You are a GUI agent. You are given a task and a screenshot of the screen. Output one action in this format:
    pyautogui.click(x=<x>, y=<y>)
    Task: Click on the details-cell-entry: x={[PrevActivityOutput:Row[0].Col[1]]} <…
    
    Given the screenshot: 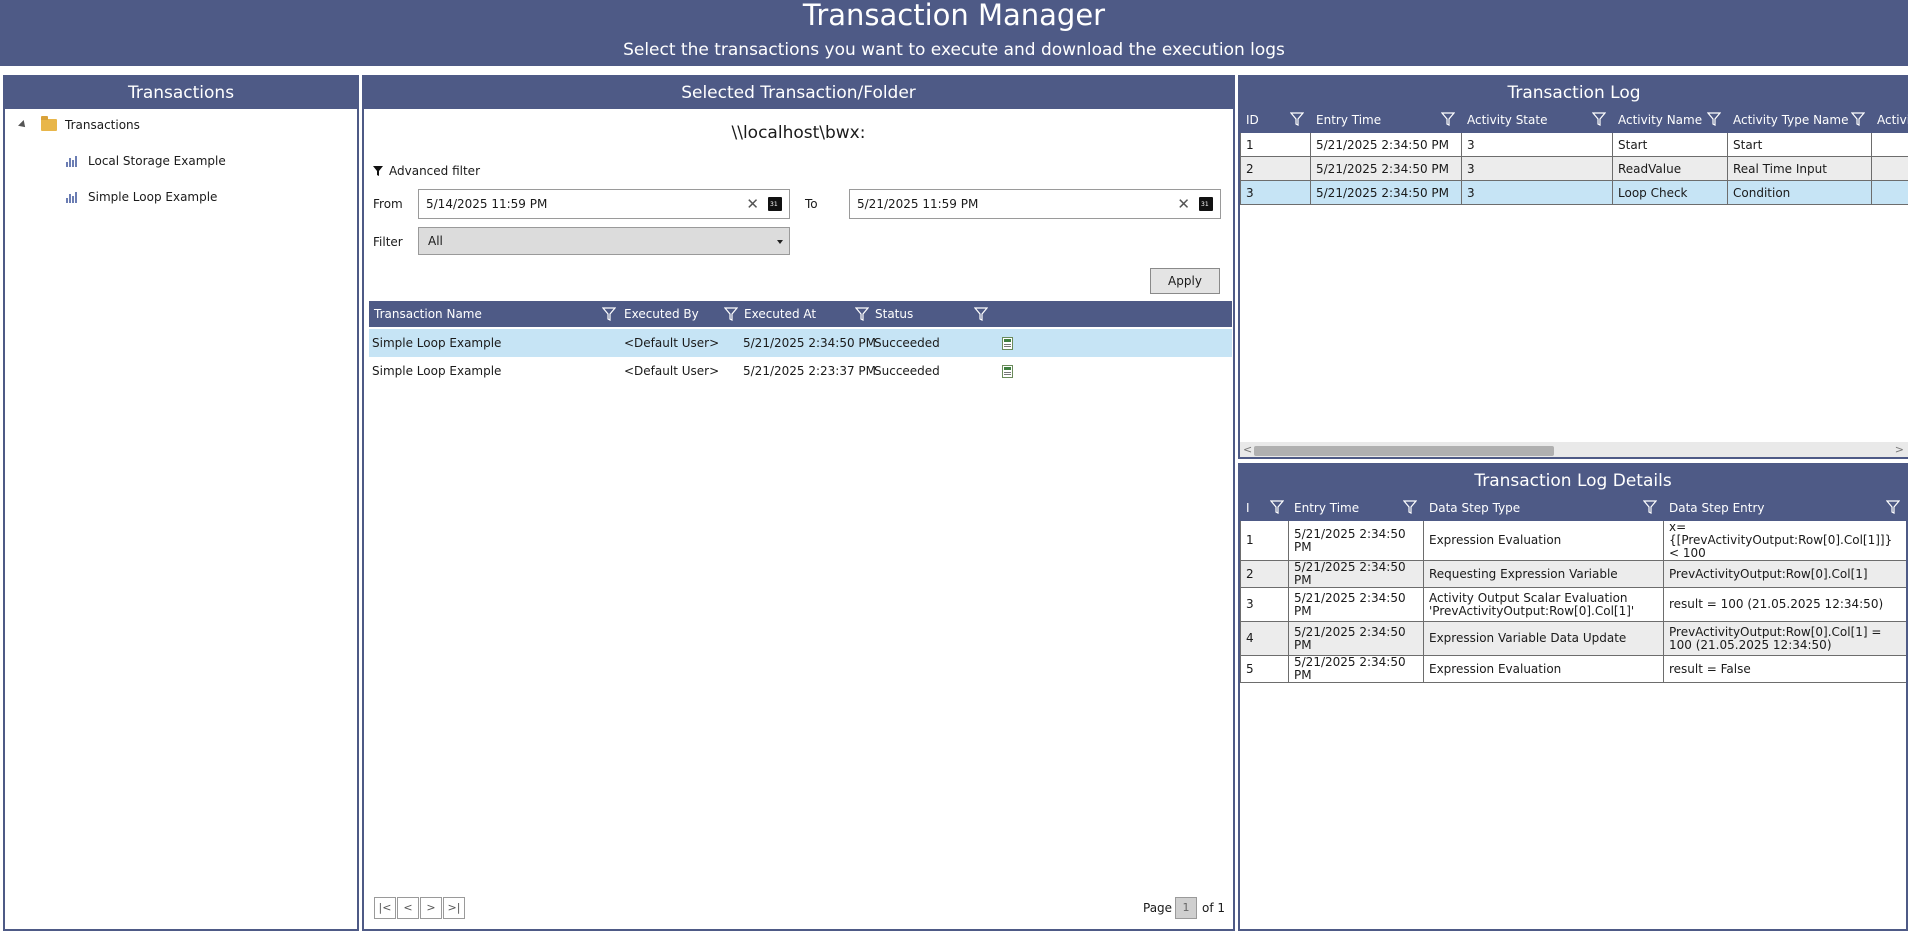 What is the action you would take?
    pyautogui.click(x=1784, y=540)
    